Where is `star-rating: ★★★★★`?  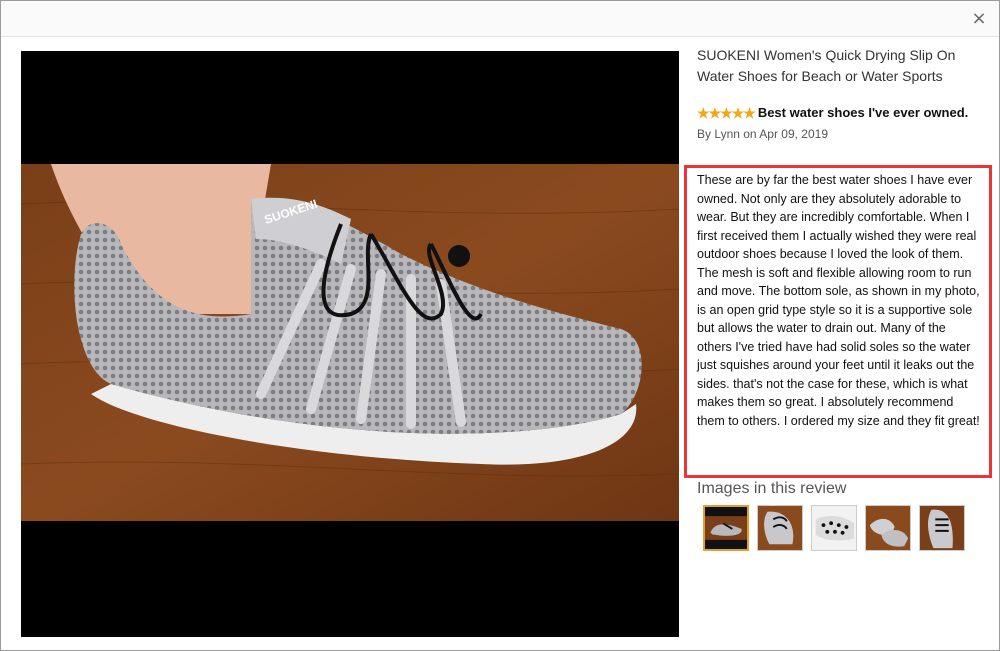 star-rating: ★★★★★ is located at coordinates (726, 113).